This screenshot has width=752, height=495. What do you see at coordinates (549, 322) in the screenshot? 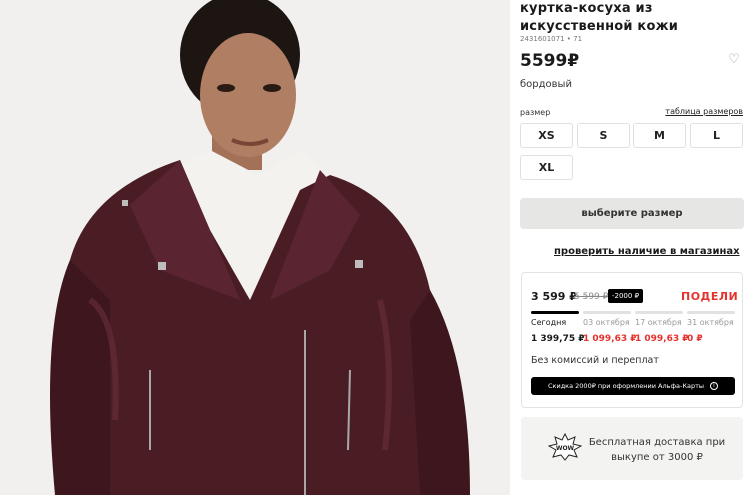
I see `schedule-date: Сегодня` at bounding box center [549, 322].